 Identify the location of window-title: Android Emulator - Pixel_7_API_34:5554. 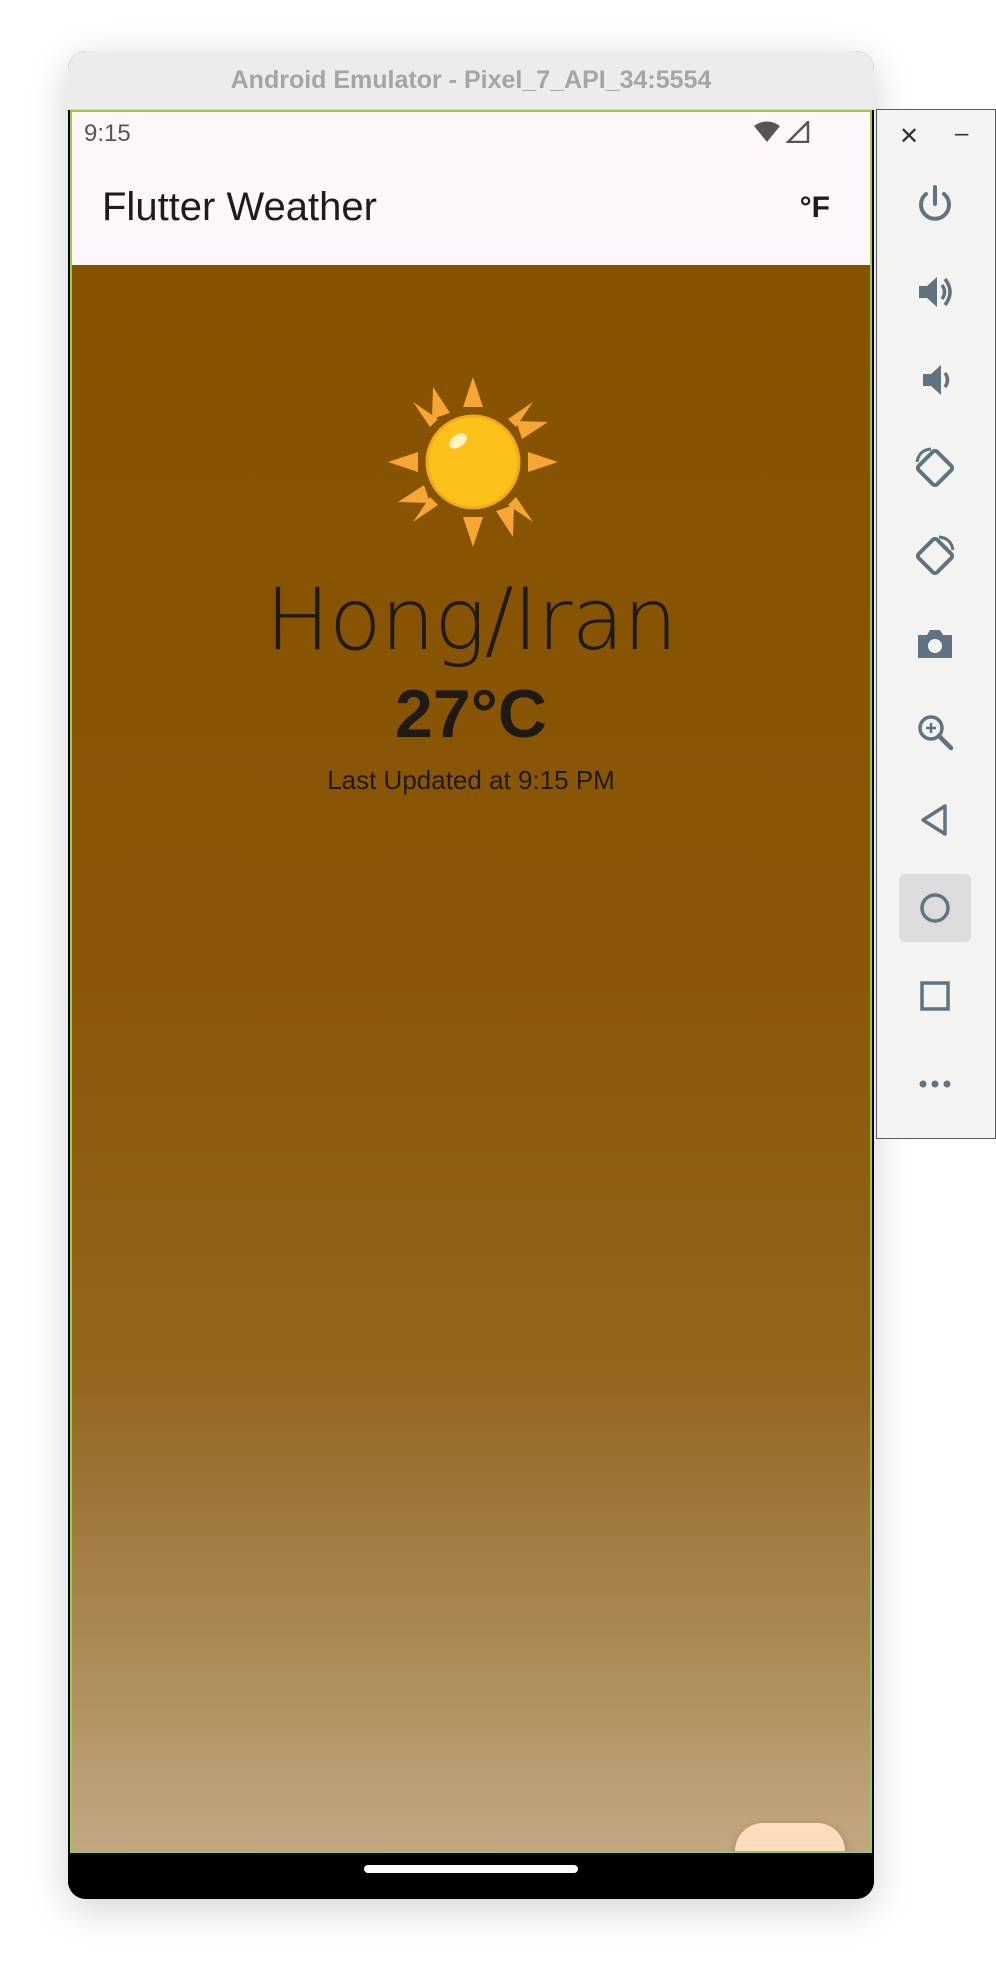
(471, 79).